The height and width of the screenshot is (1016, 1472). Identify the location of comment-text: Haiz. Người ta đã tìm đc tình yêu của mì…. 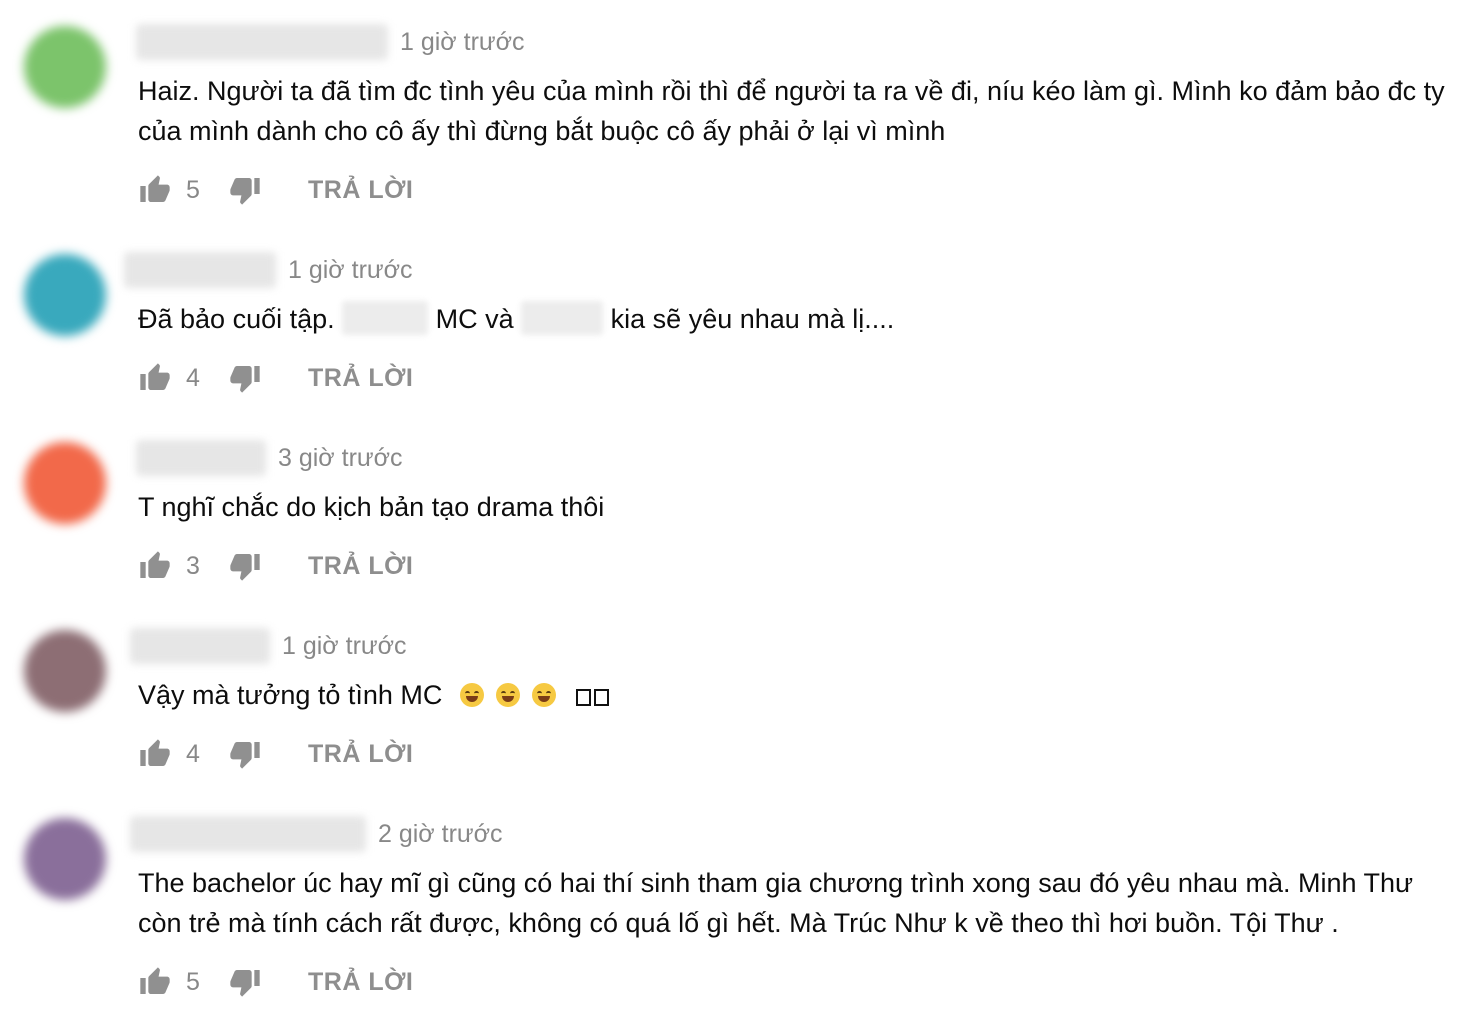
(791, 111).